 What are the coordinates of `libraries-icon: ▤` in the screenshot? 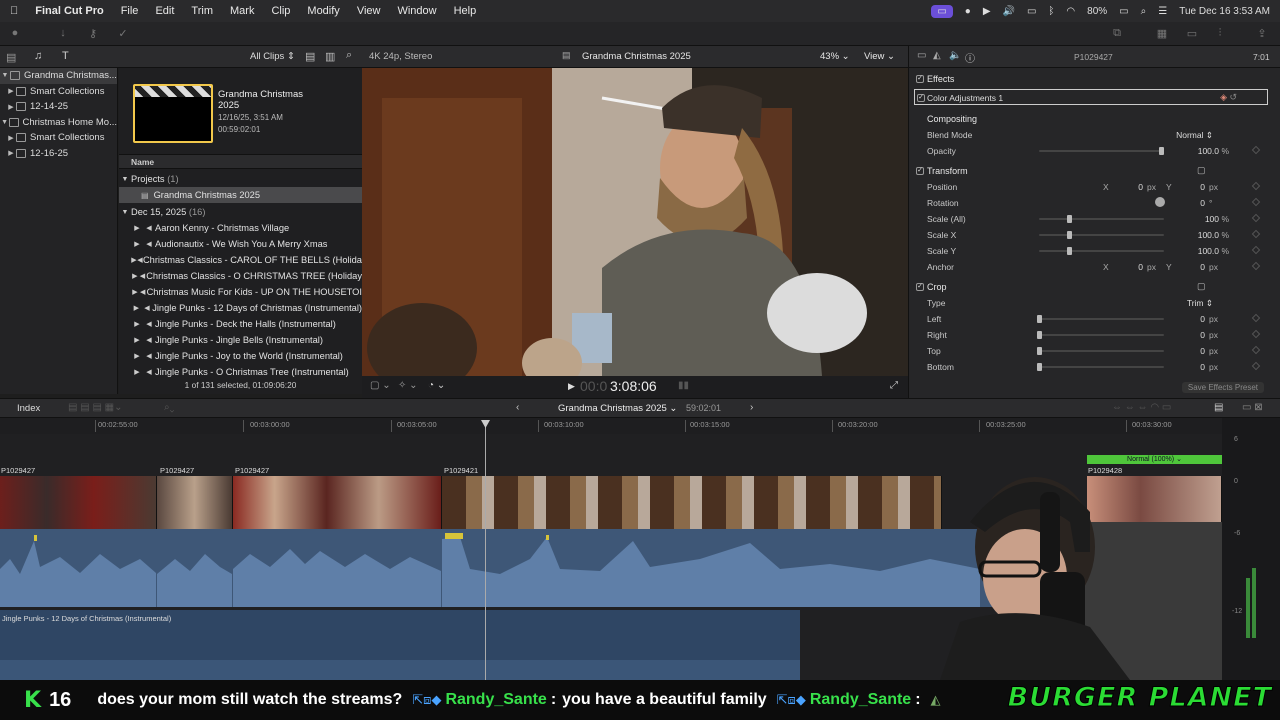 It's located at (11, 57).